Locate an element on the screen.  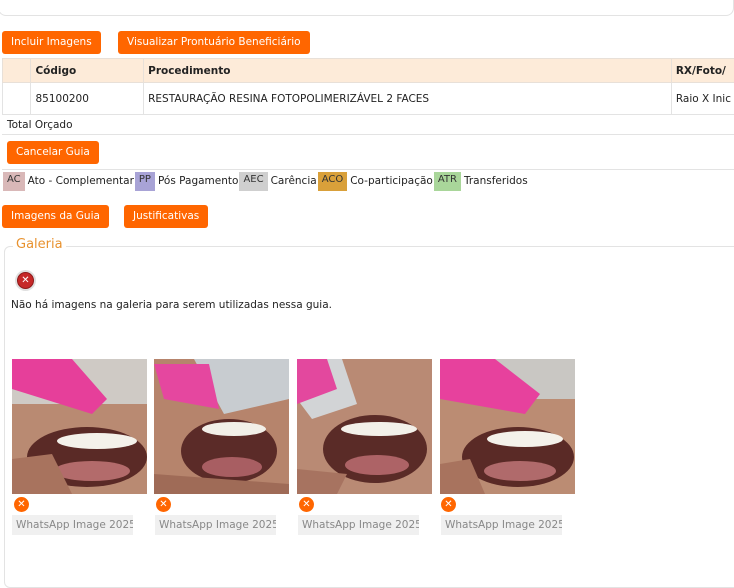
legend-swatch-aec: AEC is located at coordinates (253, 181).